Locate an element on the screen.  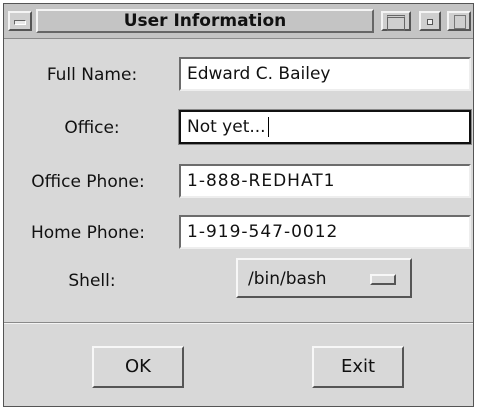
separator is located at coordinates (238, 323).